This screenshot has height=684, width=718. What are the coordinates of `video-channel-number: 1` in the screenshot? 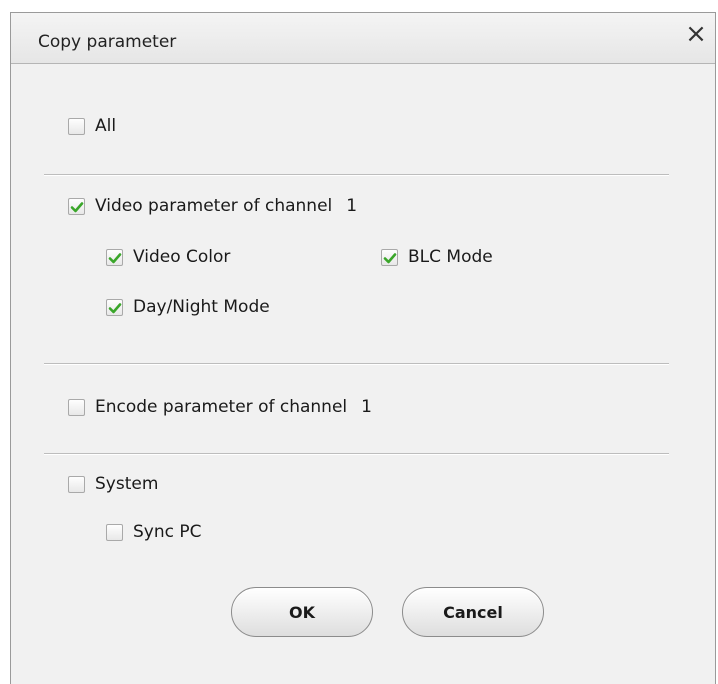 It's located at (352, 206).